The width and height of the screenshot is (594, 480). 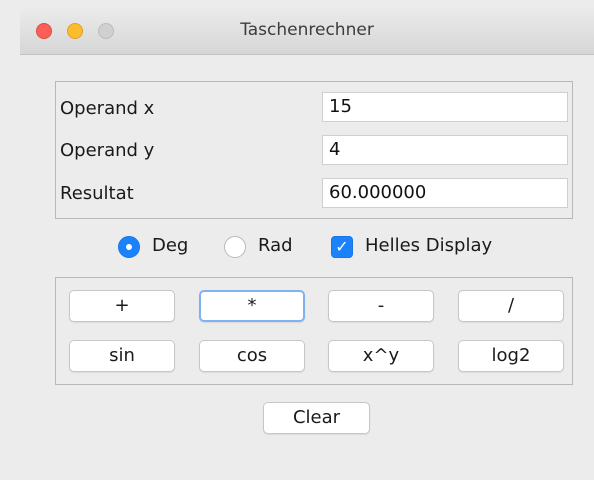 What do you see at coordinates (445, 193) in the screenshot?
I see `result-field: 60.000000` at bounding box center [445, 193].